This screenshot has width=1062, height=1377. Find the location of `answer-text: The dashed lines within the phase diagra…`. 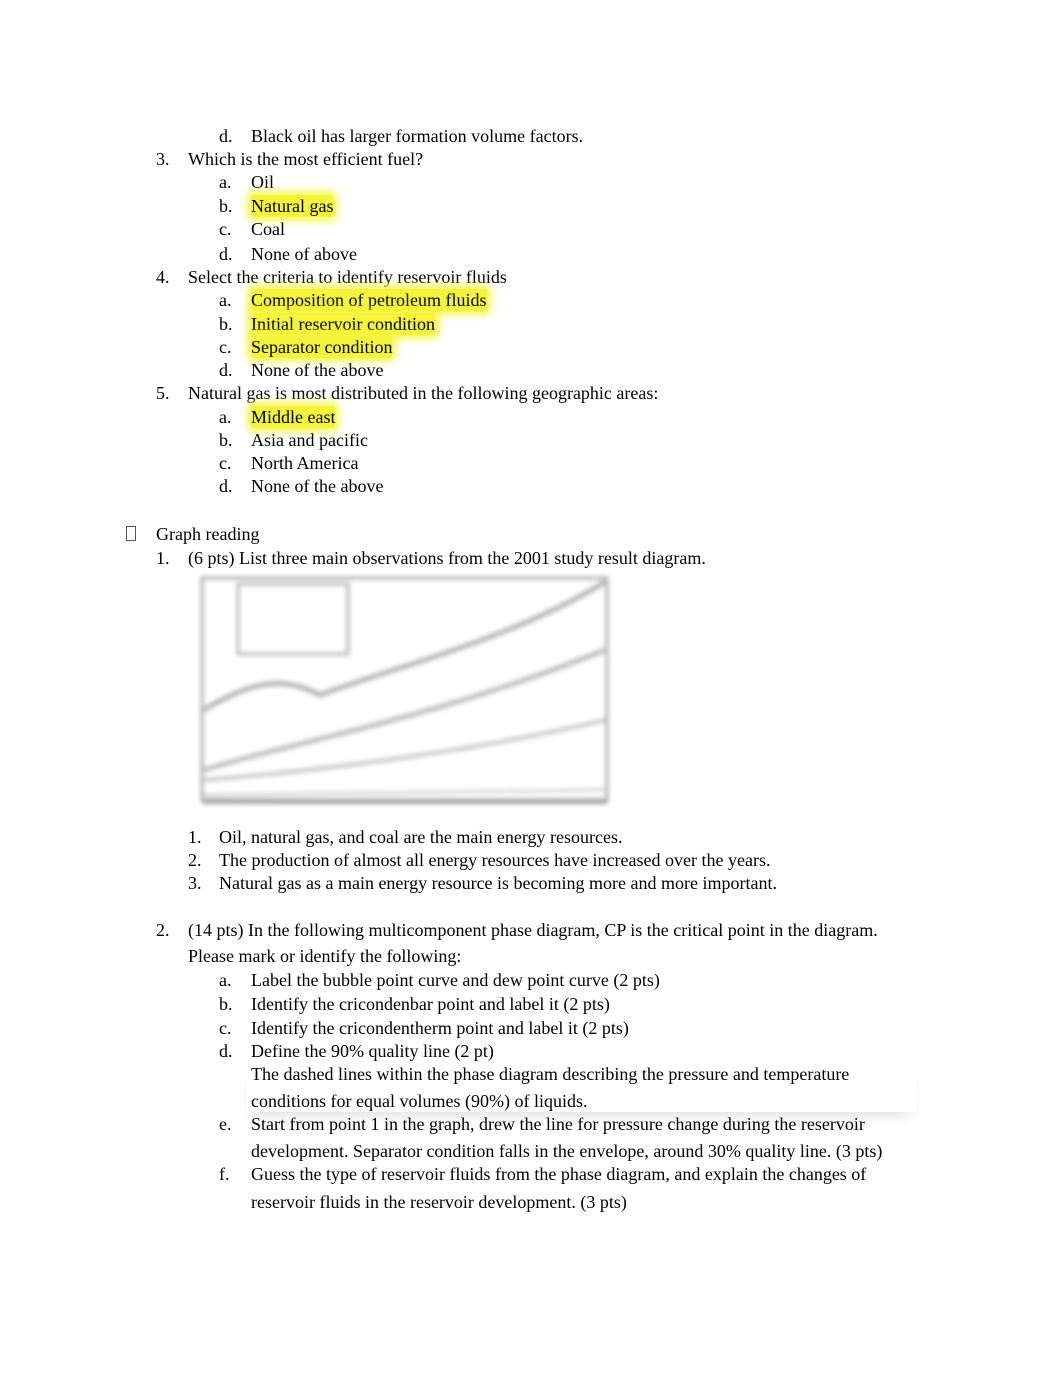

answer-text: The dashed lines within the phase diagra… is located at coordinates (550, 1074).